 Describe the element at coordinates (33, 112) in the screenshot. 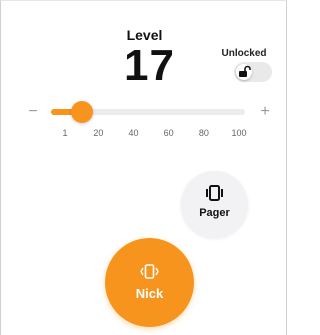

I see `decrease-level-button: −` at that location.